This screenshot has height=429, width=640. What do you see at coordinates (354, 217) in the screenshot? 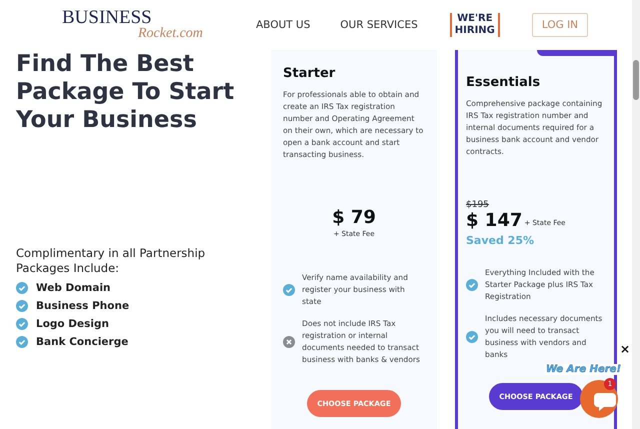
I see `price: $ 79` at bounding box center [354, 217].